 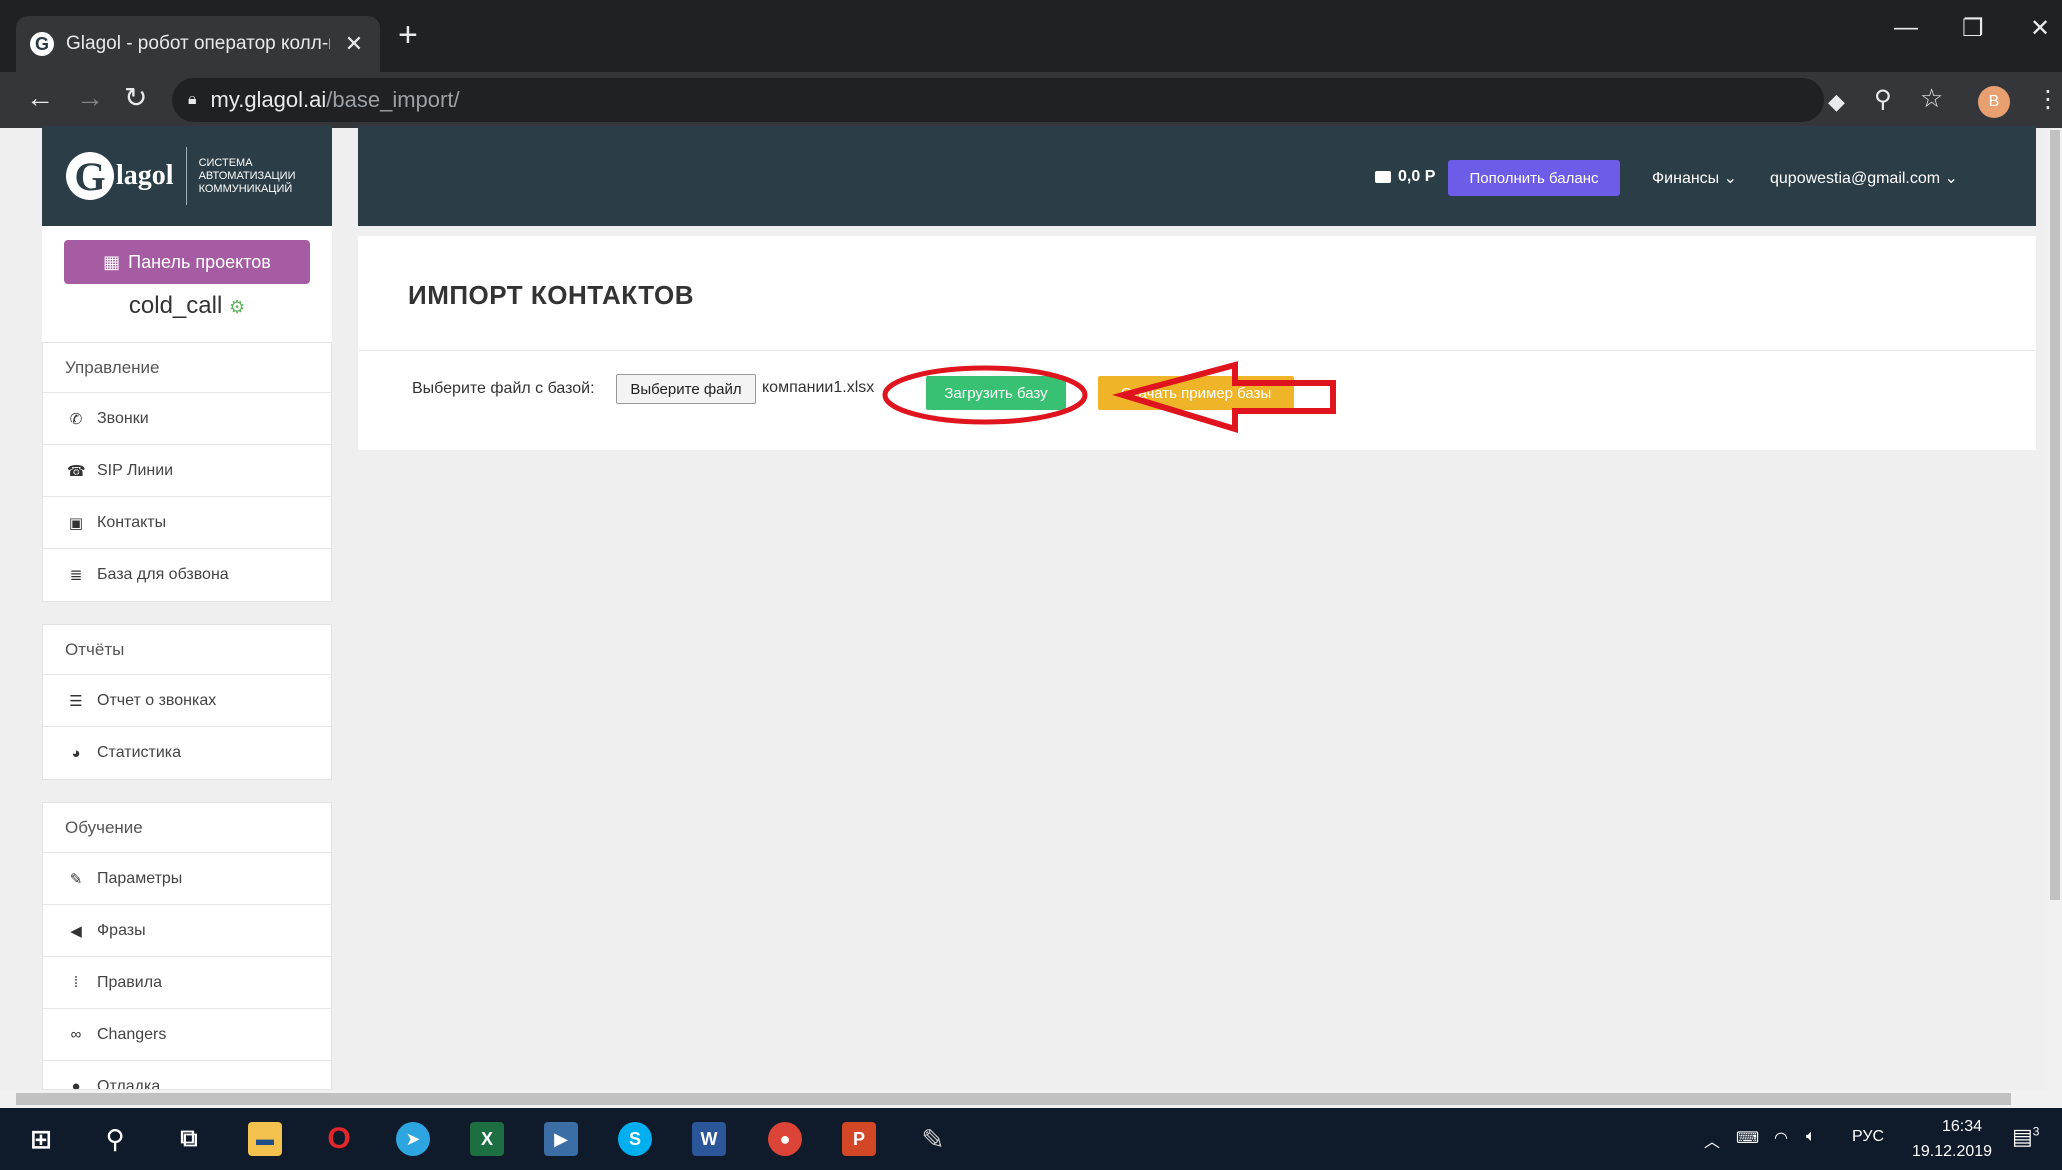 I want to click on logo-tagline: СИСТЕМА АВТОМАТИЗАЦИИ КОММУНИКАЦИЙ, so click(x=247, y=175).